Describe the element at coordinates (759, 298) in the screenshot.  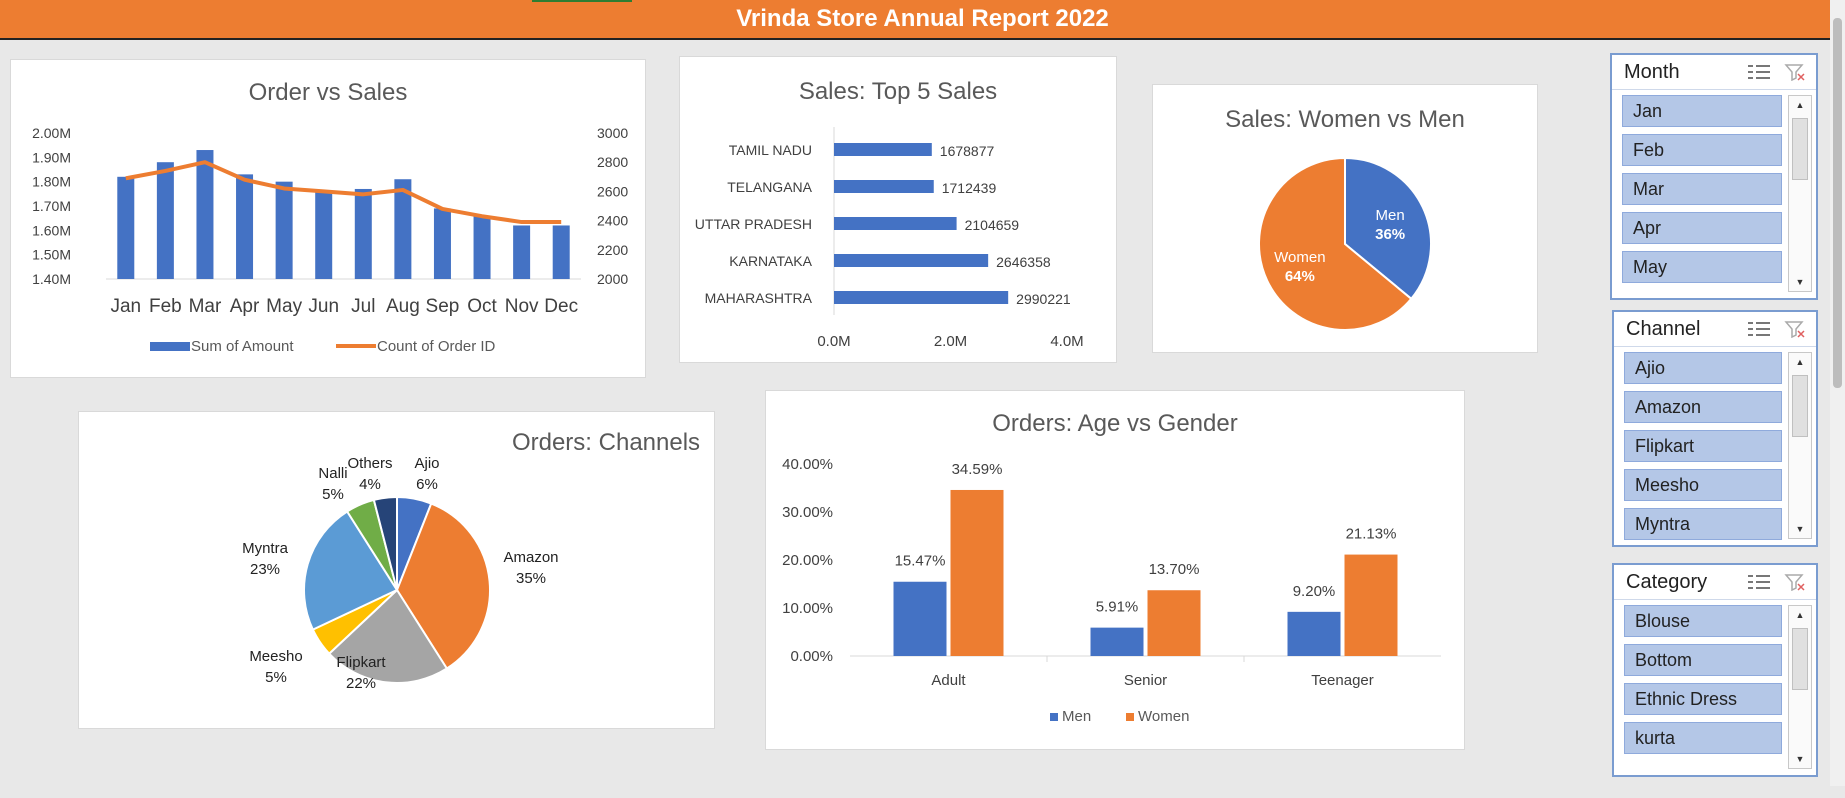
I see `y-tick-label: MAHARASHTRA` at that location.